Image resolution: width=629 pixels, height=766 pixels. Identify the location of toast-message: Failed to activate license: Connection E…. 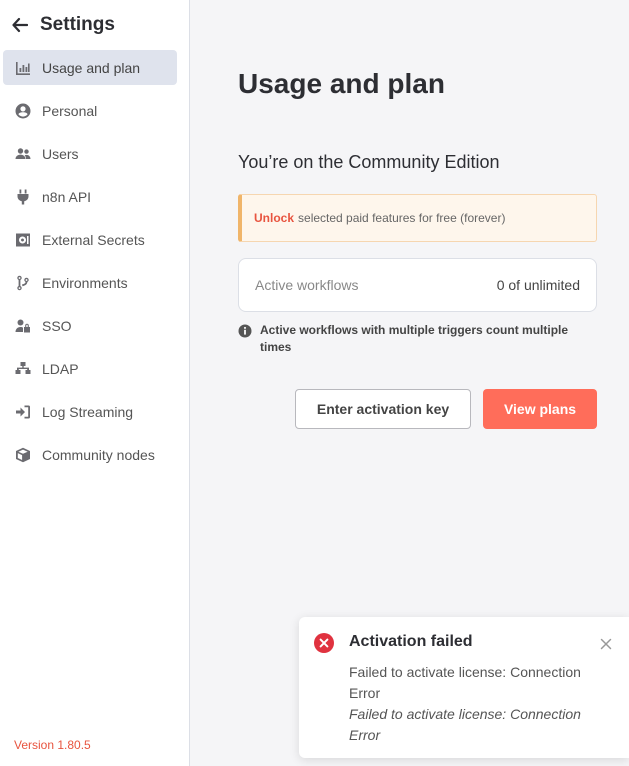
(478, 704).